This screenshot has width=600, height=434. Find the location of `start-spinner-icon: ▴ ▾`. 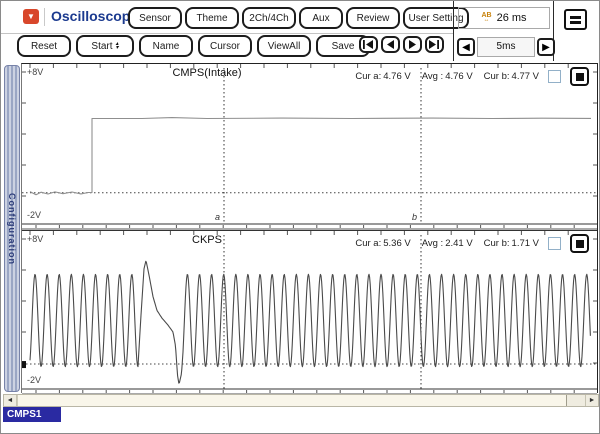

start-spinner-icon: ▴ ▾ is located at coordinates (117, 45).